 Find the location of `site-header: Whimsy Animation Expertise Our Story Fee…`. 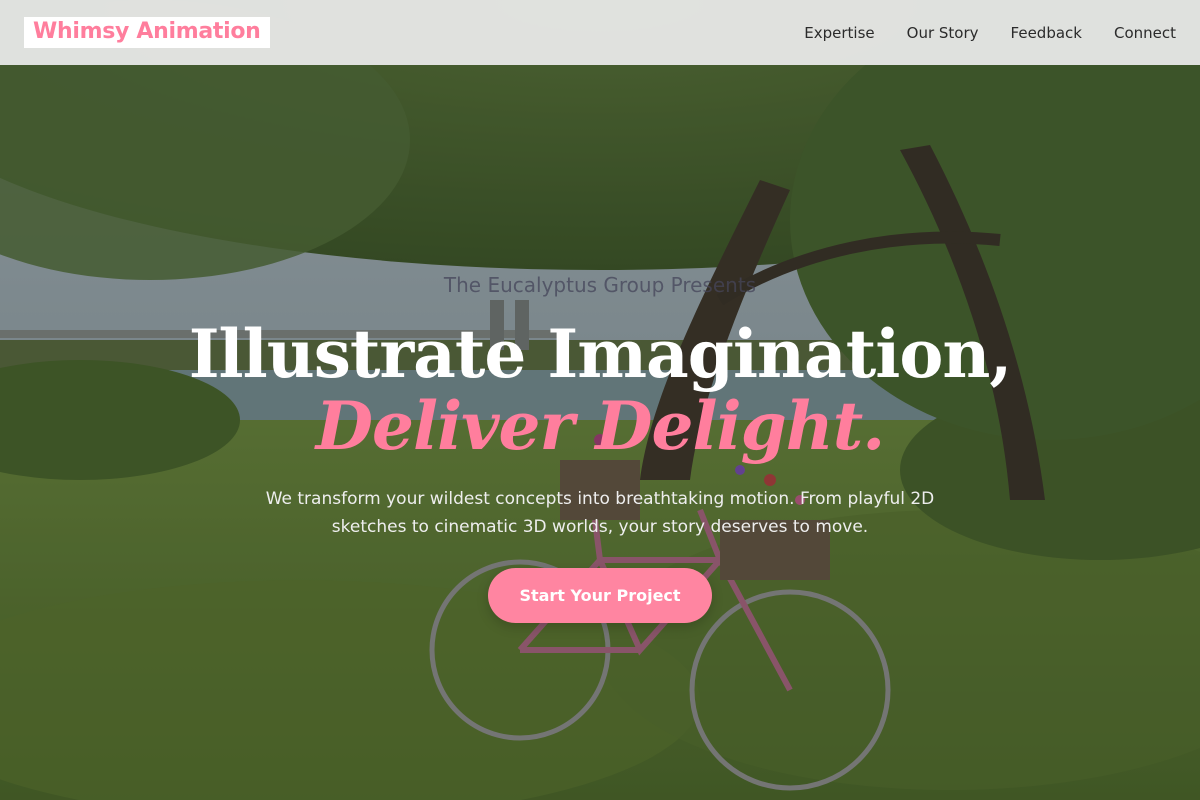

site-header: Whimsy Animation Expertise Our Story Fee… is located at coordinates (600, 32).